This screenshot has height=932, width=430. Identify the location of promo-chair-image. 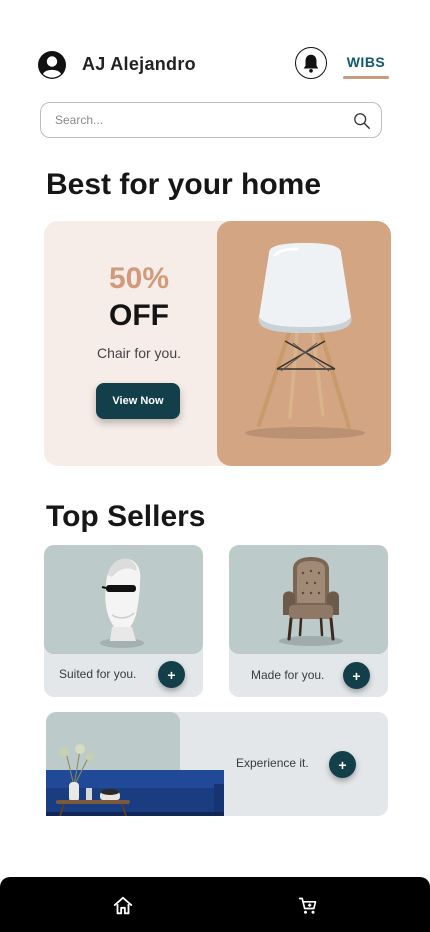
(304, 343).